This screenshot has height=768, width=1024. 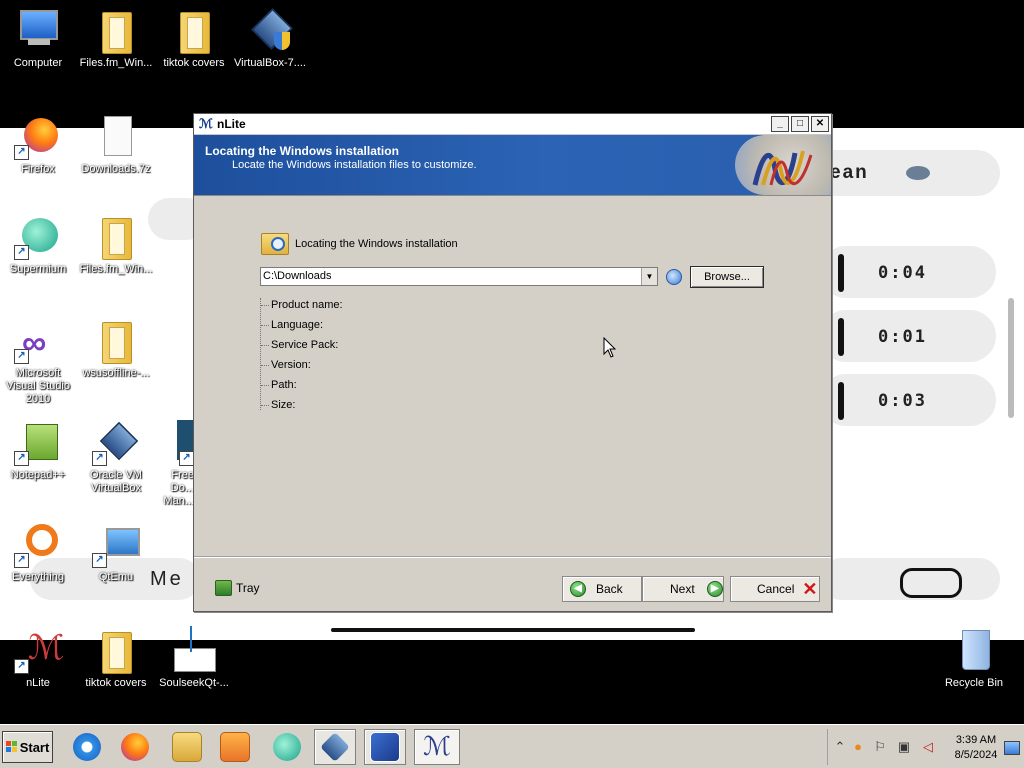 What do you see at coordinates (37, 386) in the screenshot?
I see `desktop-icon-label: Microsoft Visual Studio 2010` at bounding box center [37, 386].